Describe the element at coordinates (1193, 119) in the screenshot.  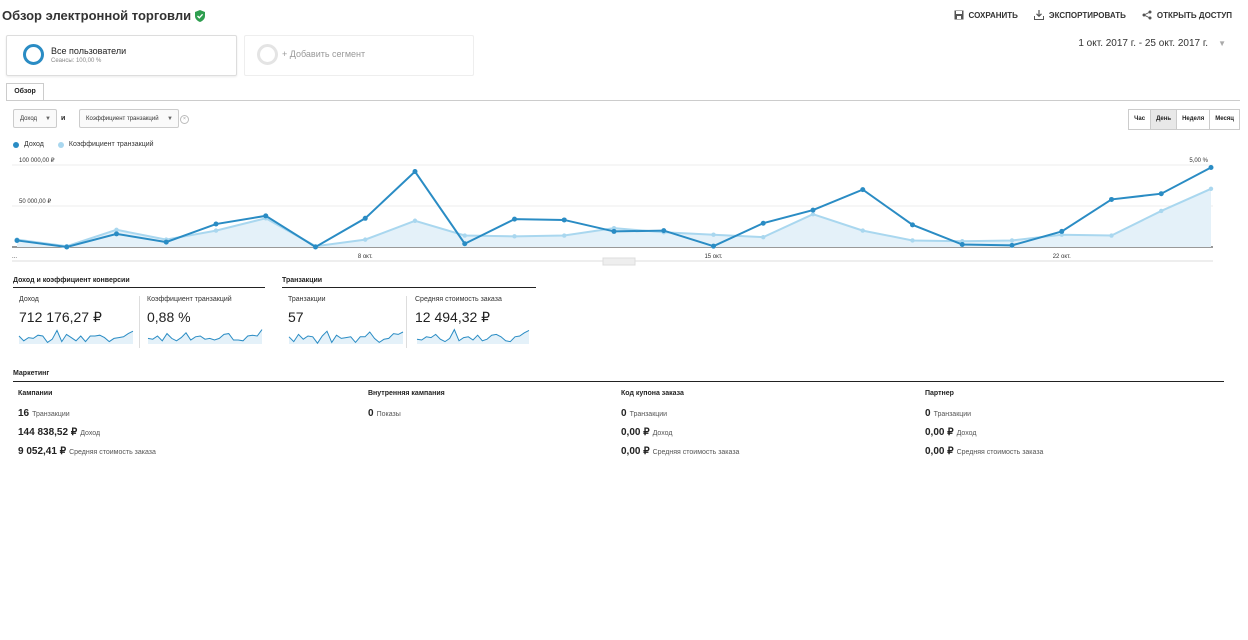
I see `granularity-week-button: Неделя` at that location.